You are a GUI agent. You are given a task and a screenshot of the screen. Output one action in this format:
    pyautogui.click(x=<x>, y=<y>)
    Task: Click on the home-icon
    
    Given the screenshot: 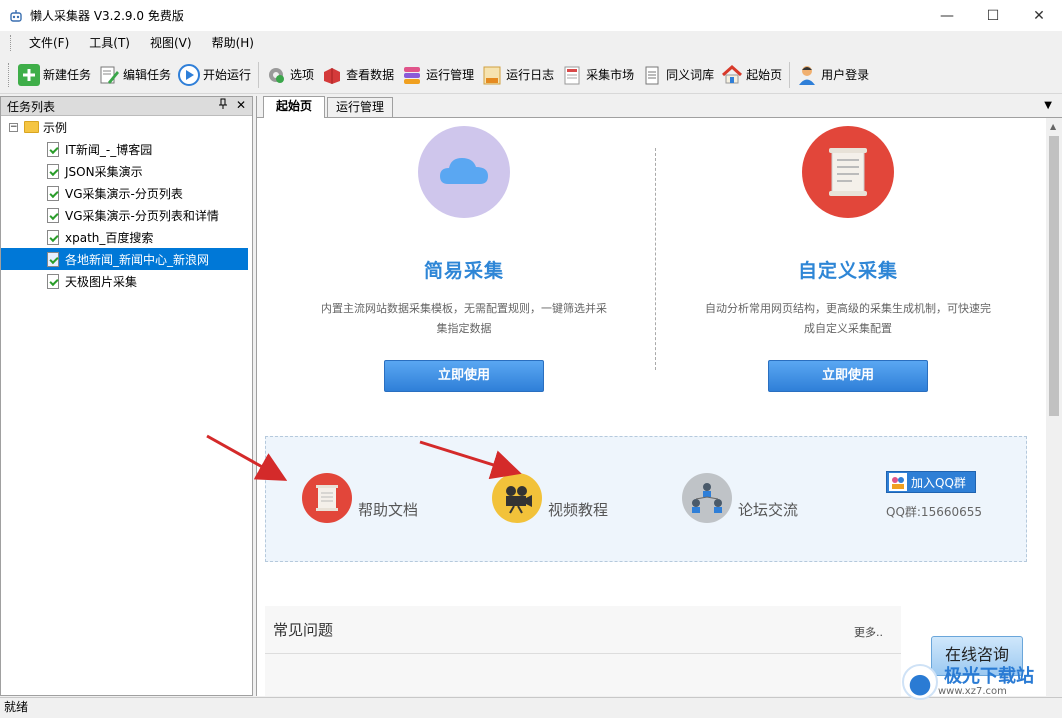 What is the action you would take?
    pyautogui.click(x=732, y=75)
    